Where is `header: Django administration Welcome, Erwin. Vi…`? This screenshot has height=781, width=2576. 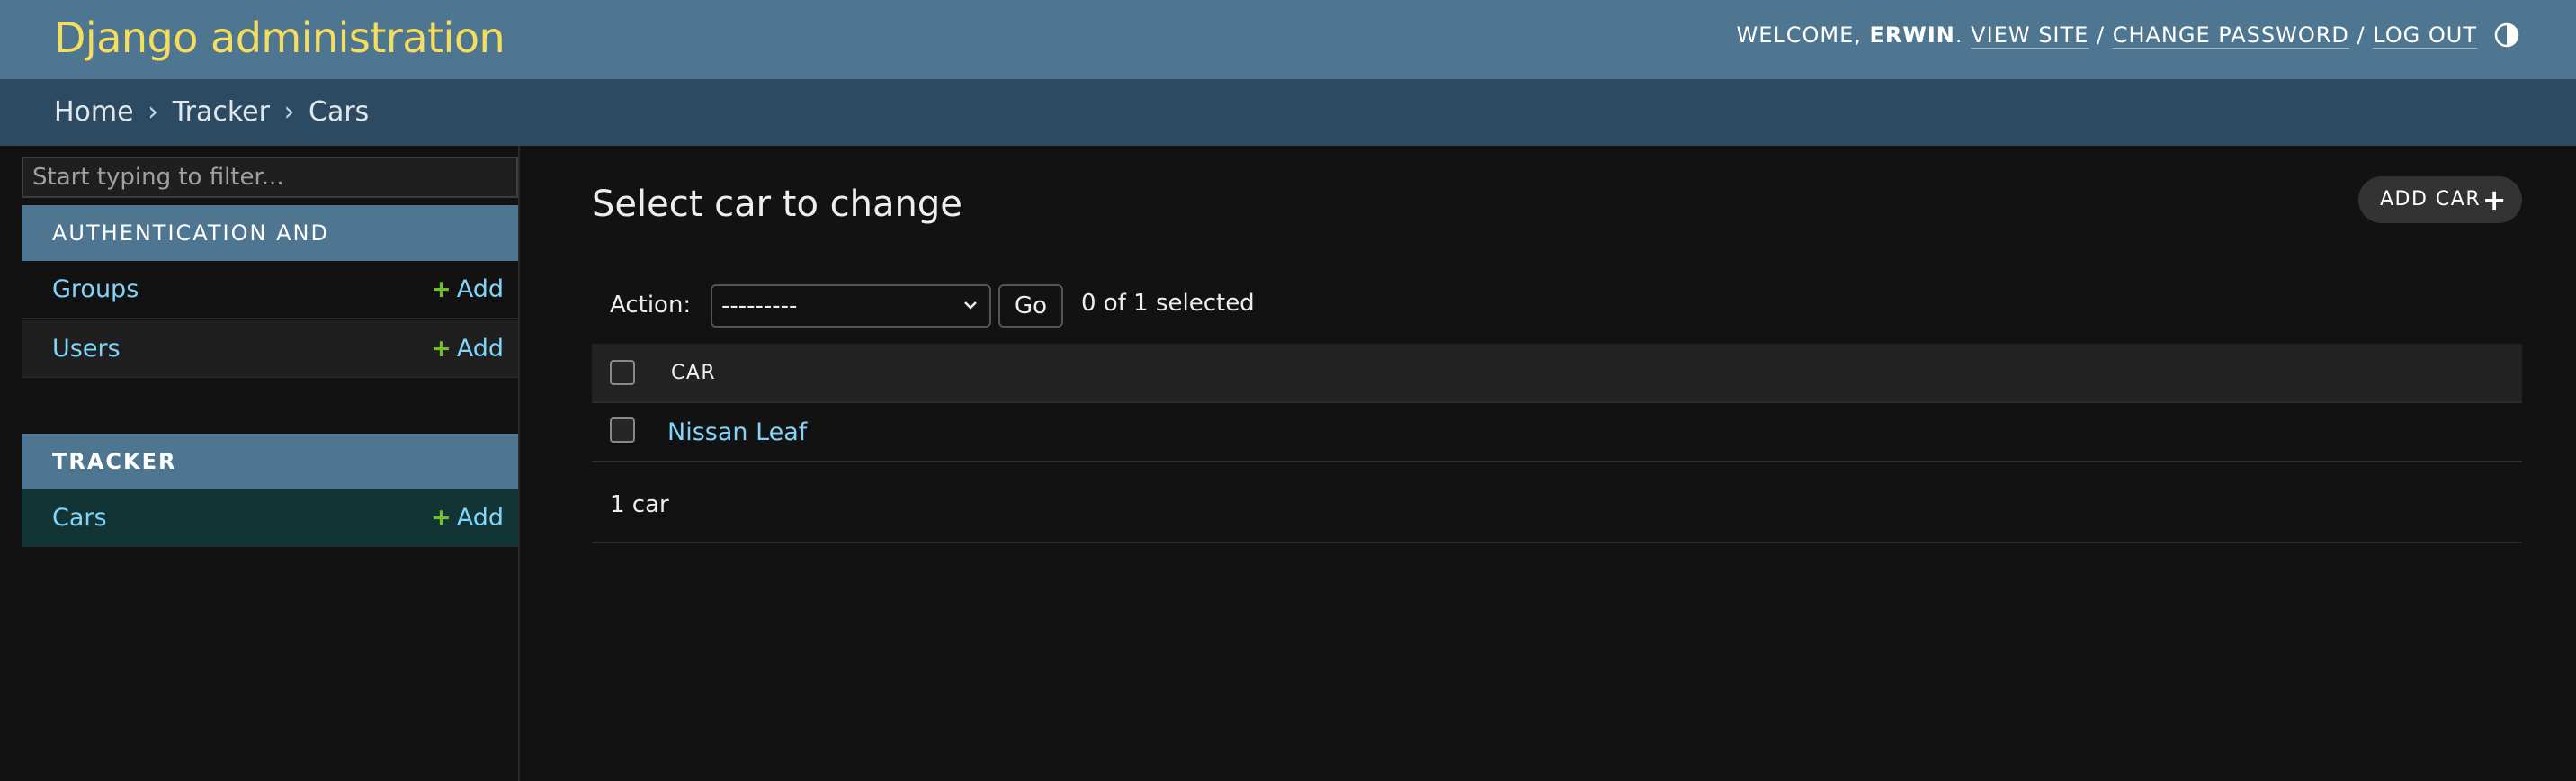 header: Django administration Welcome, Erwin. Vi… is located at coordinates (1288, 39).